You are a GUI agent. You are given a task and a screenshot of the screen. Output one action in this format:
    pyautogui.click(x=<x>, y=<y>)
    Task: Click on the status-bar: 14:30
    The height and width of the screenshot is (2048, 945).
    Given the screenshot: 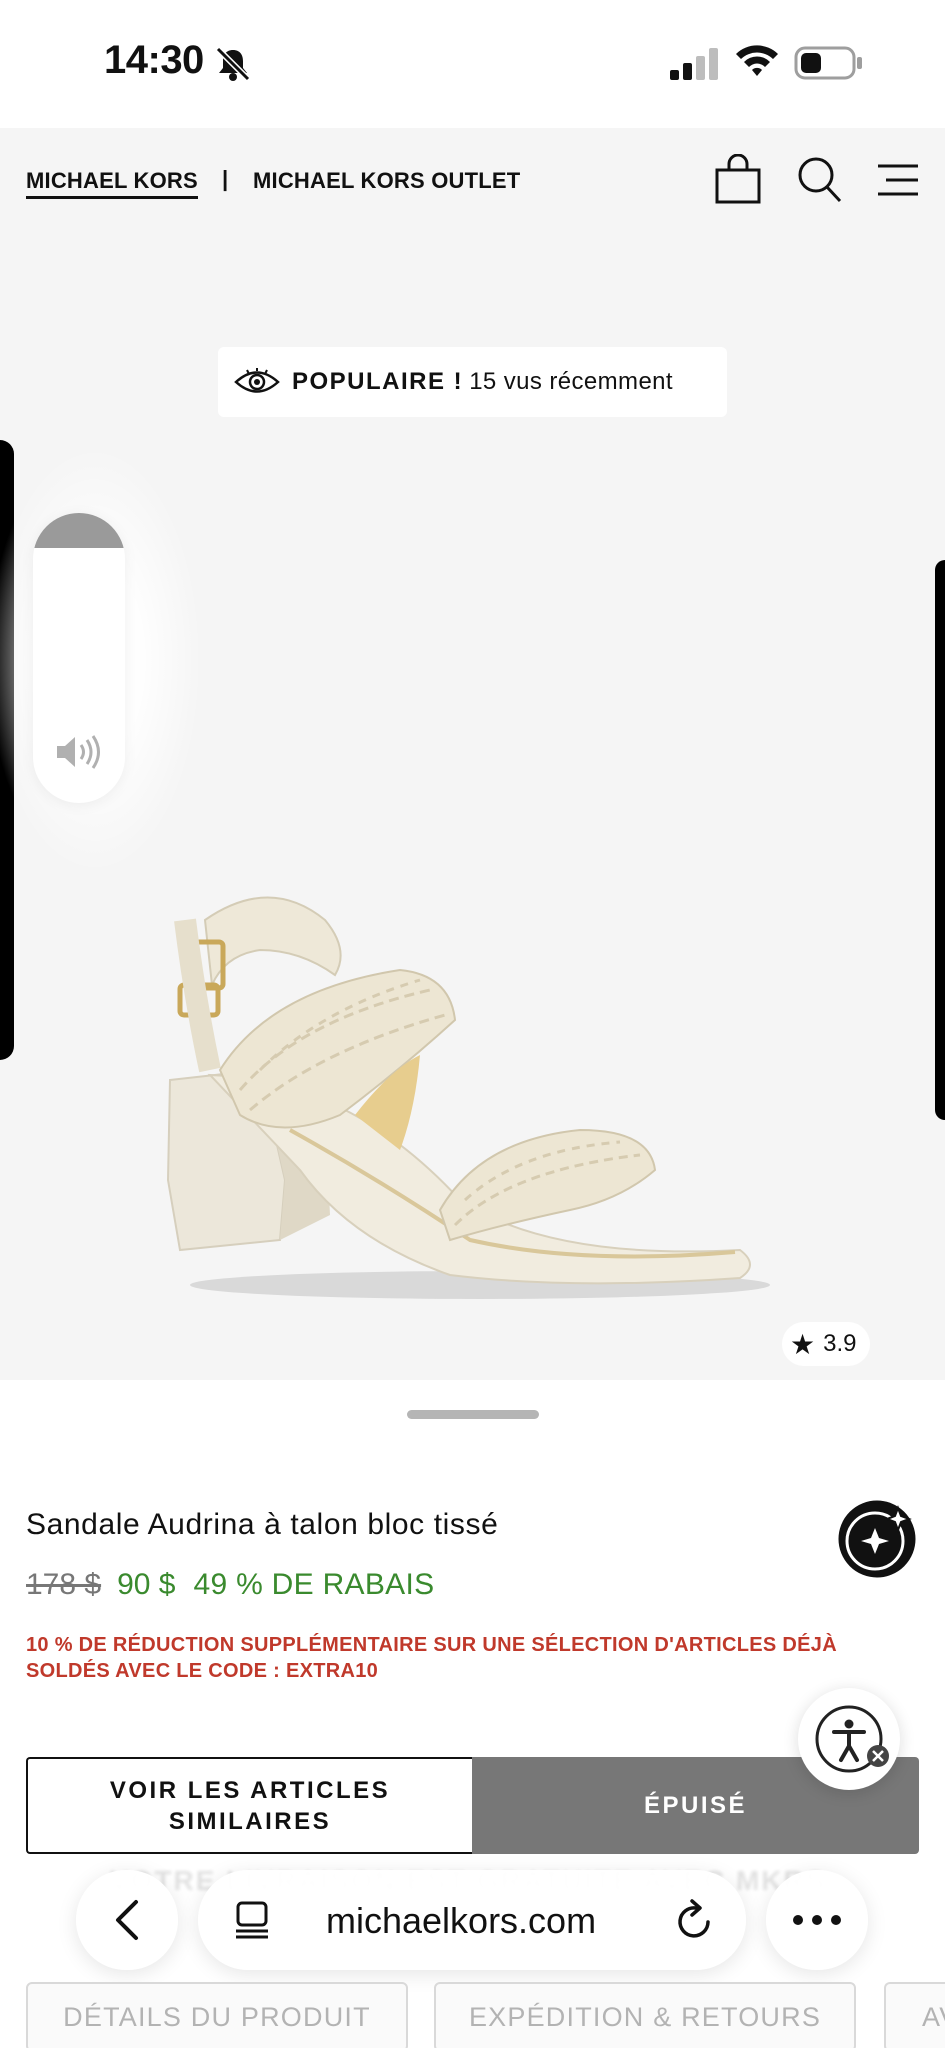 What is the action you would take?
    pyautogui.click(x=472, y=64)
    